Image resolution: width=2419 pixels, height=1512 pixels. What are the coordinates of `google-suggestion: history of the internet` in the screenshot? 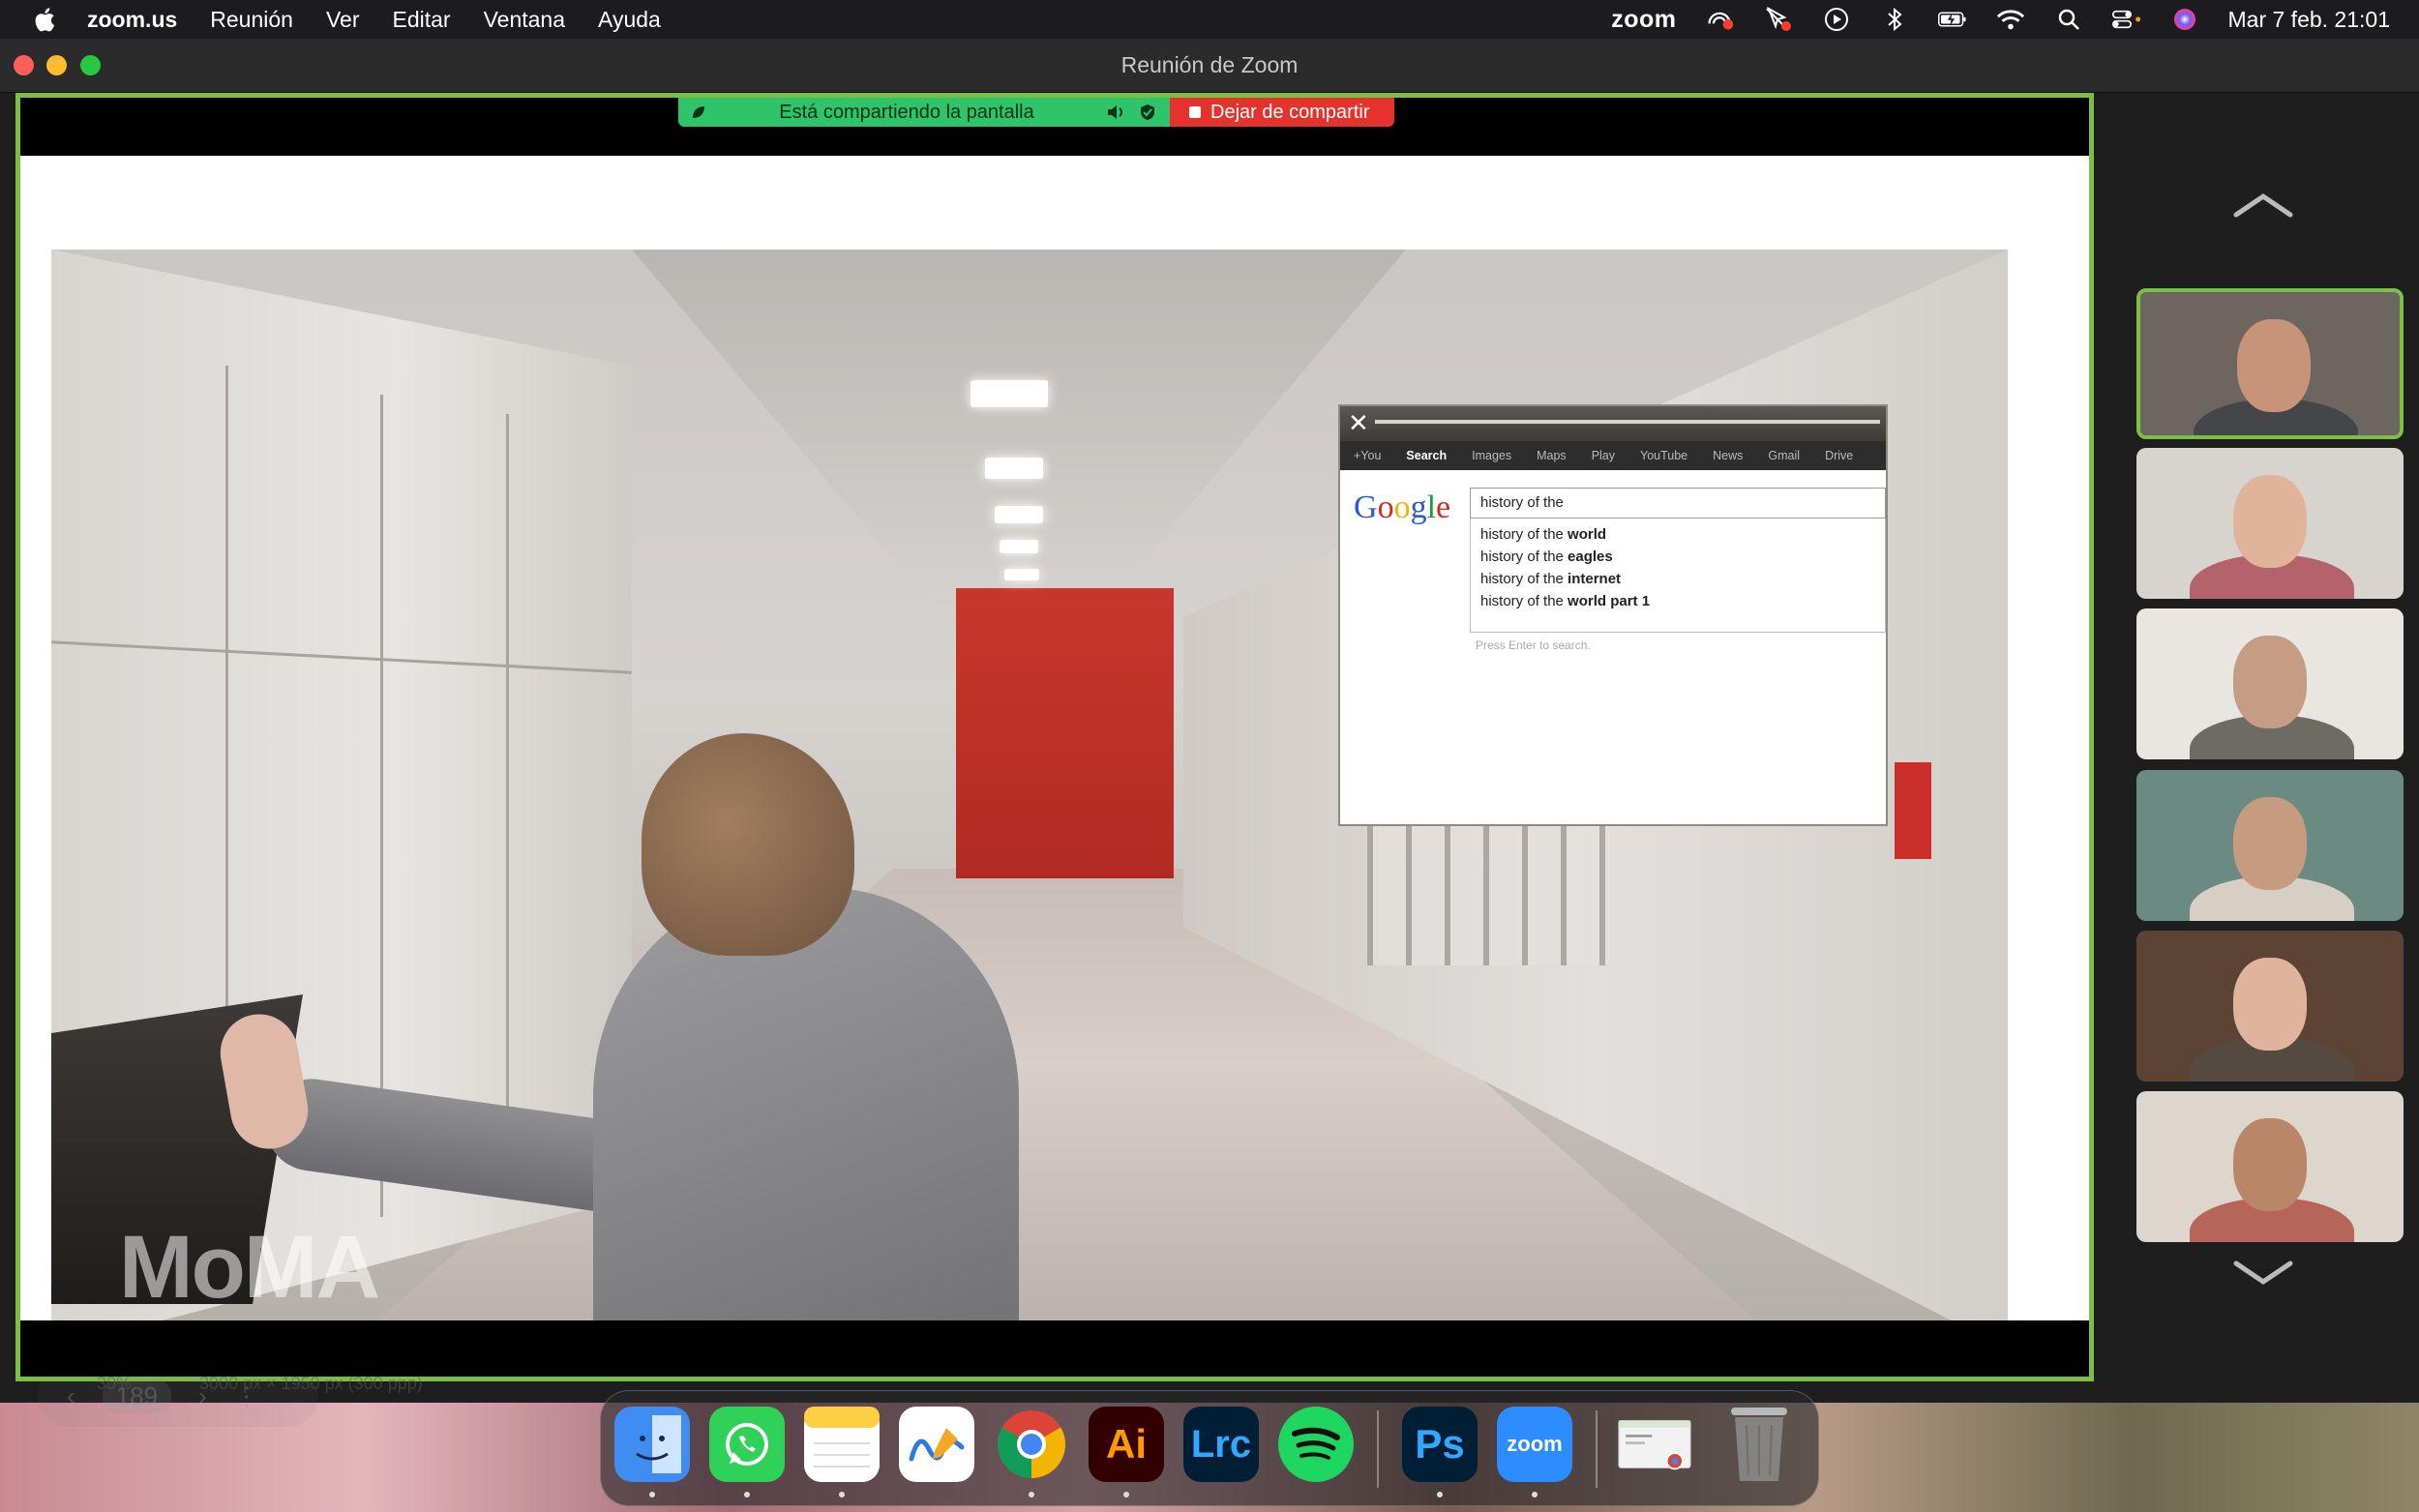 It's located at (1551, 579).